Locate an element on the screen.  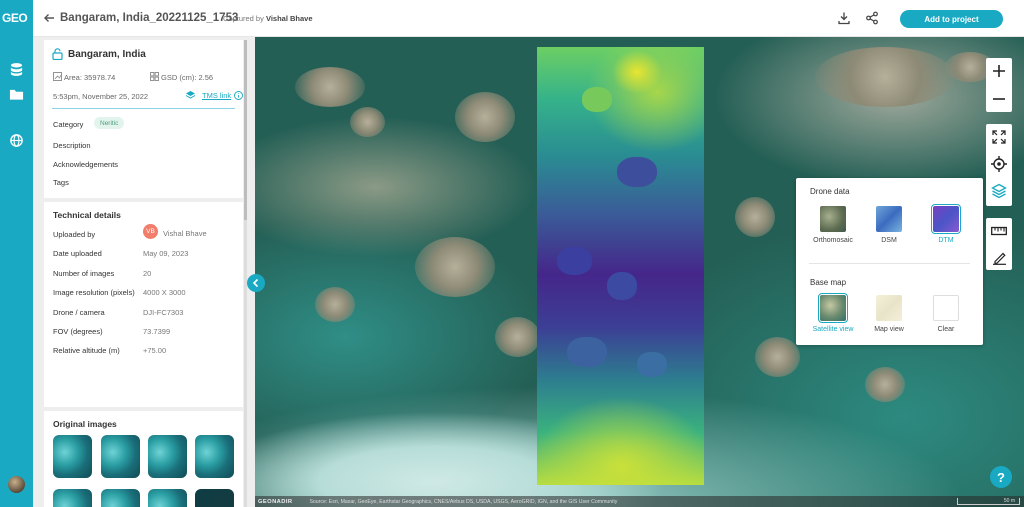
tool-controls is located at coordinates (999, 244).